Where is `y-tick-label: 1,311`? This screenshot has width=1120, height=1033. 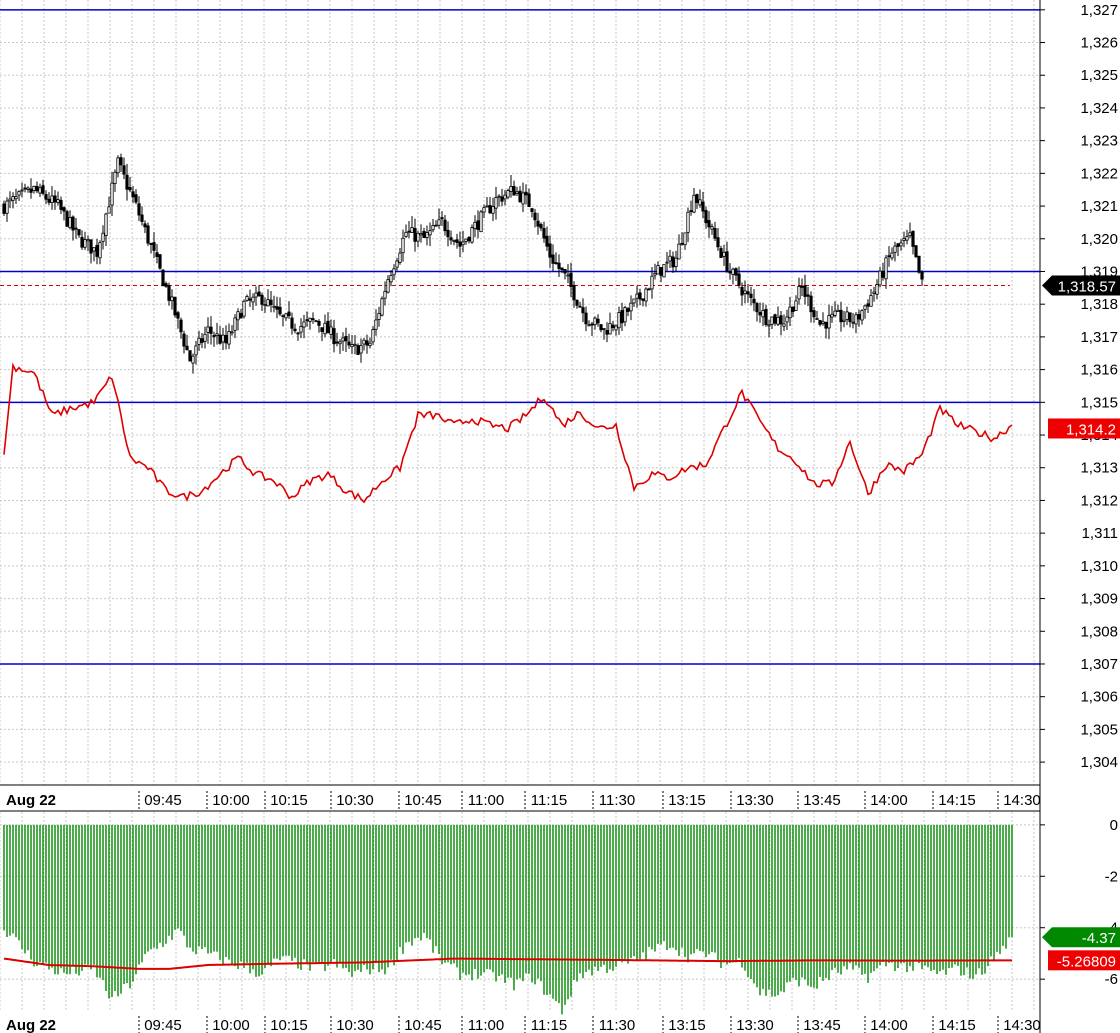
y-tick-label: 1,311 is located at coordinates (1100, 533).